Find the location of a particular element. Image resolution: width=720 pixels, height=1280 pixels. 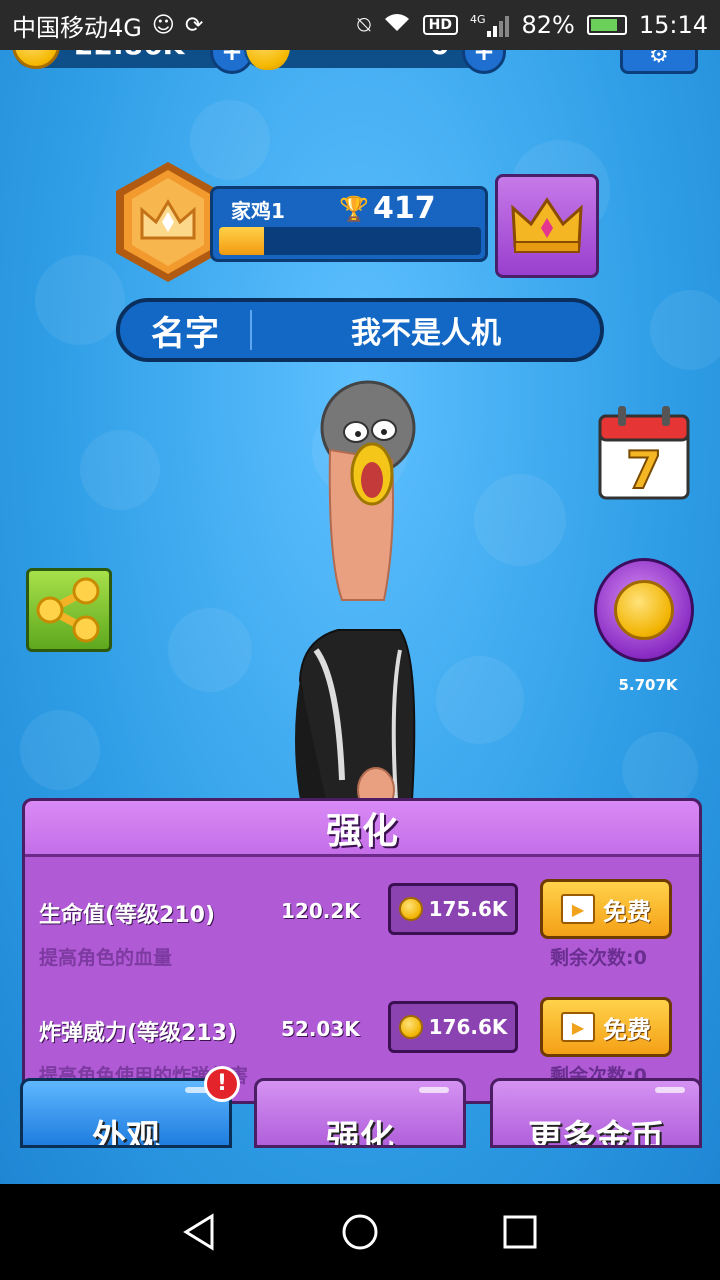

upgrade-cost: 176.6K is located at coordinates (468, 1027).